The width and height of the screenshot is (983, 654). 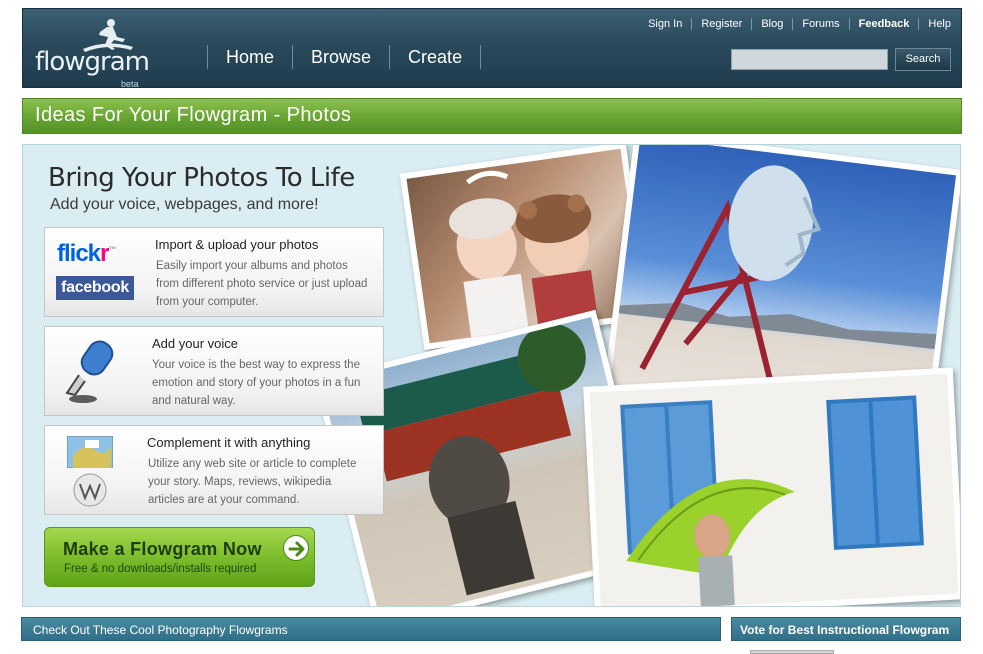 I want to click on search-input, so click(x=809, y=59).